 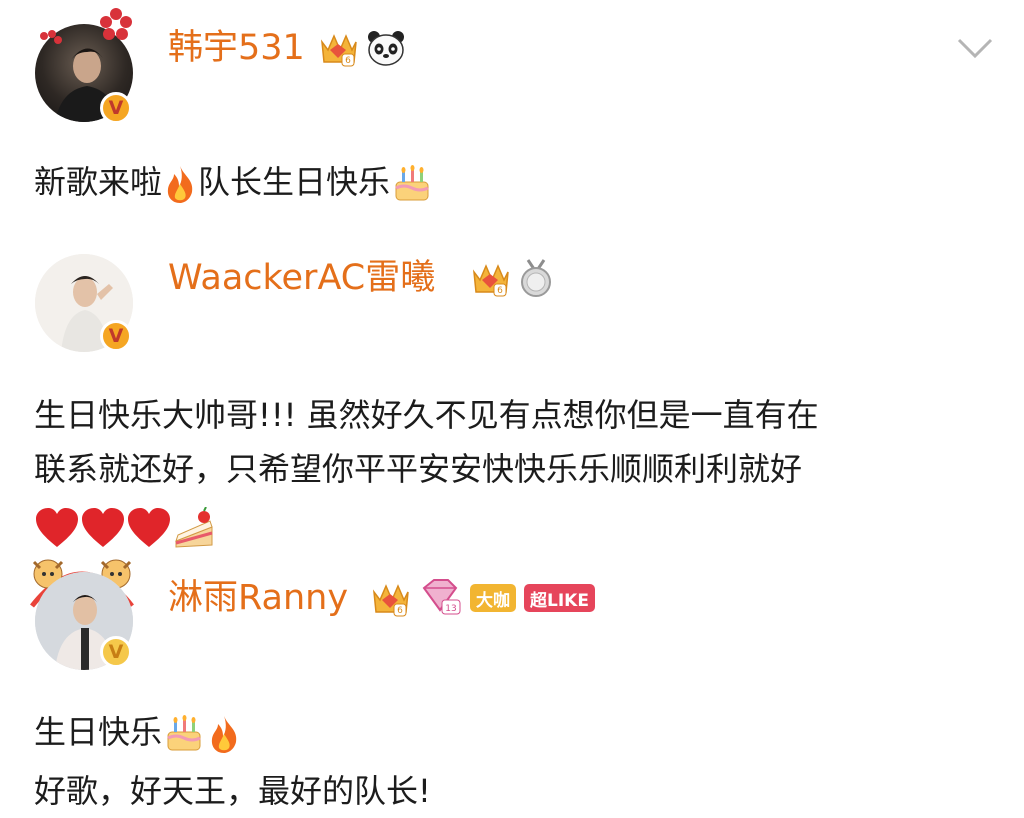 I want to click on cake-slice-emoji-icon, so click(x=194, y=527).